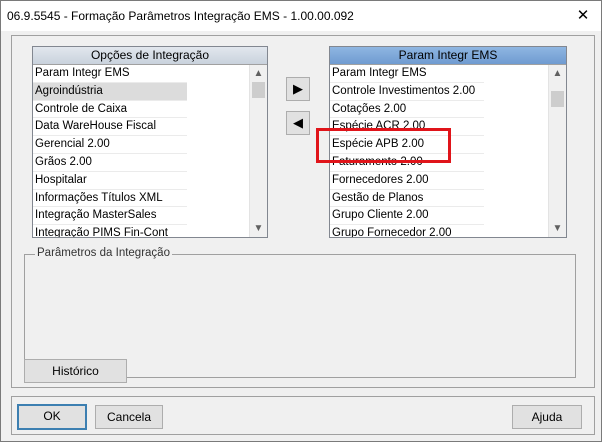  I want to click on ok-button: OK, so click(52, 417).